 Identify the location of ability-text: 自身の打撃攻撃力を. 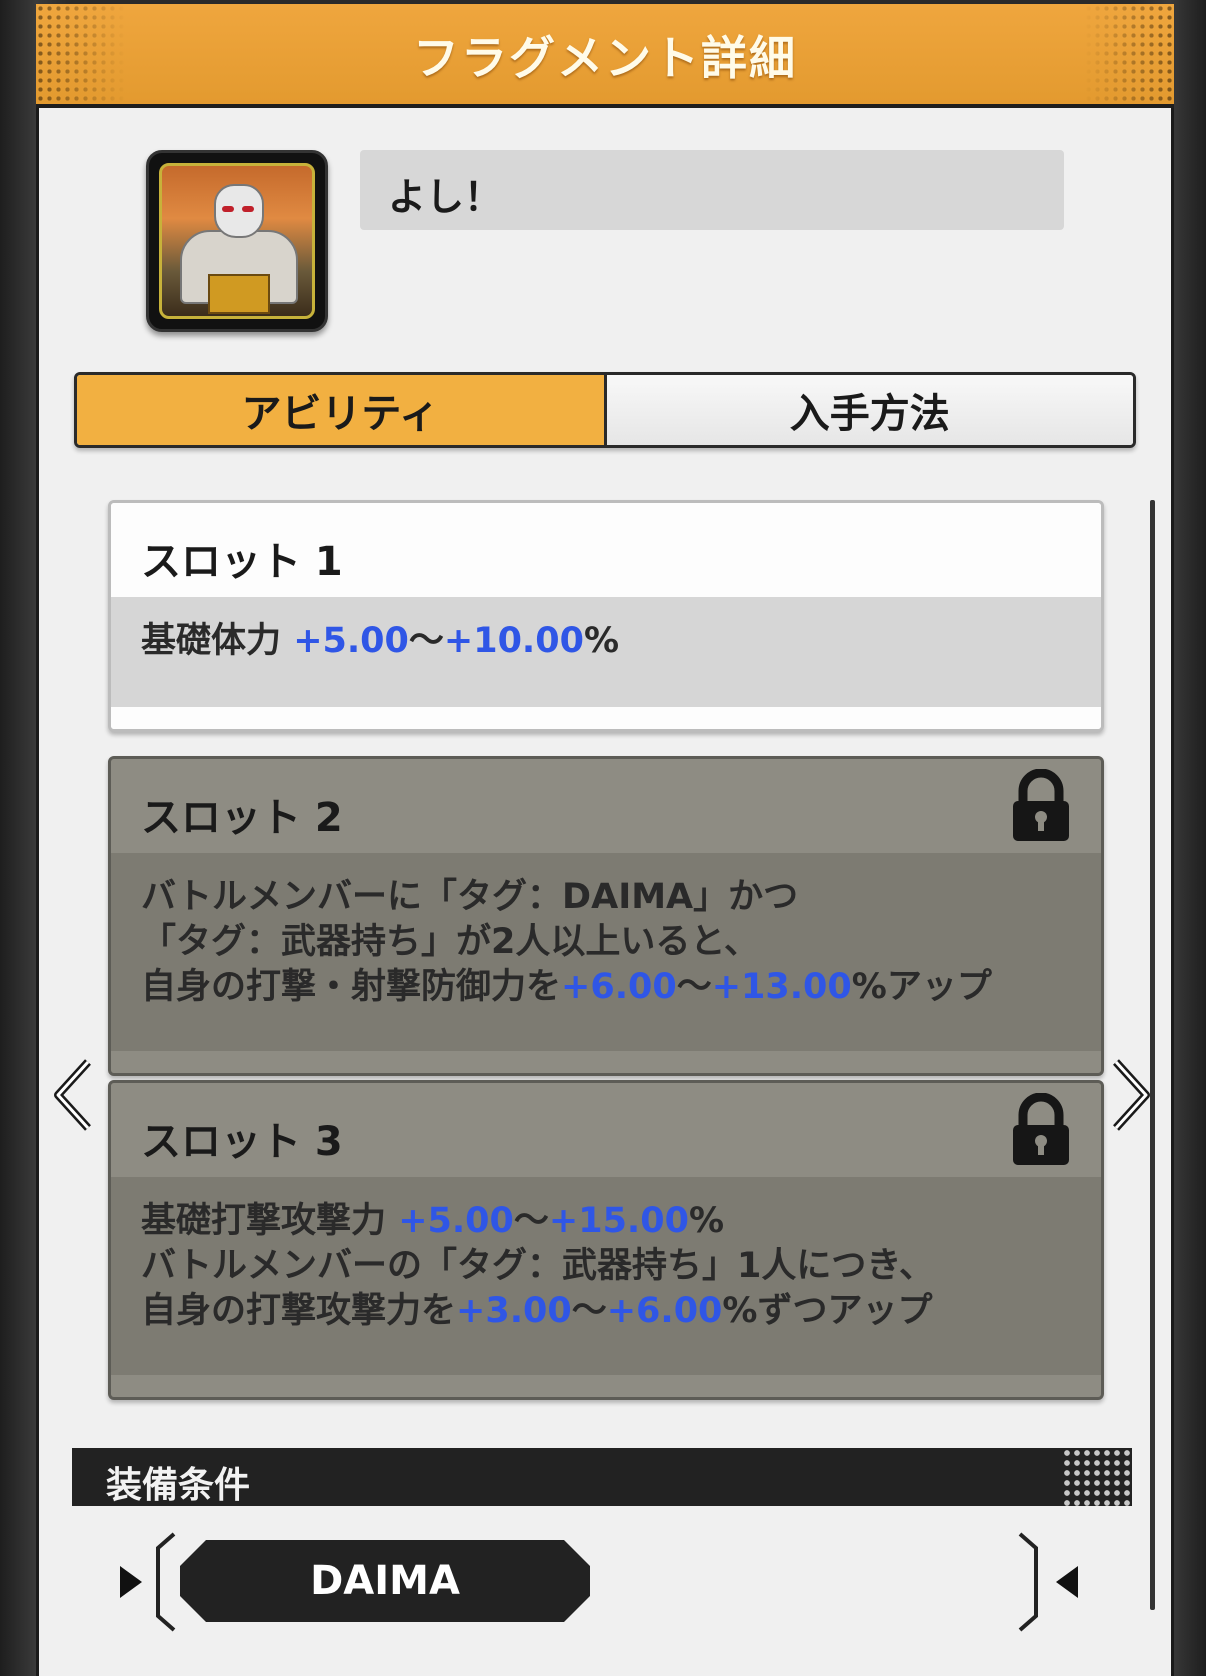
(299, 1311).